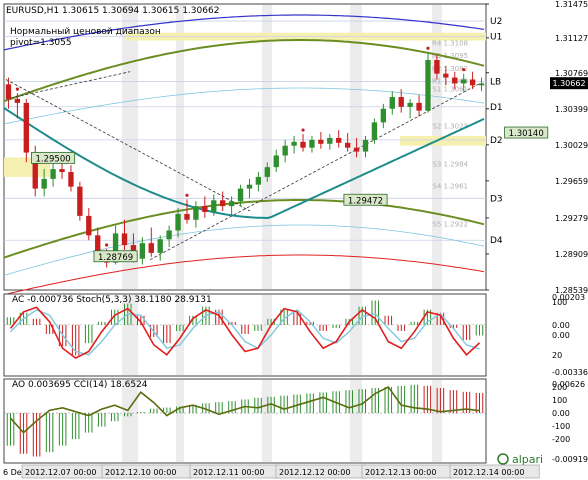 The width and height of the screenshot is (588, 480). I want to click on price-tick-label: 1.29279, so click(571, 218).